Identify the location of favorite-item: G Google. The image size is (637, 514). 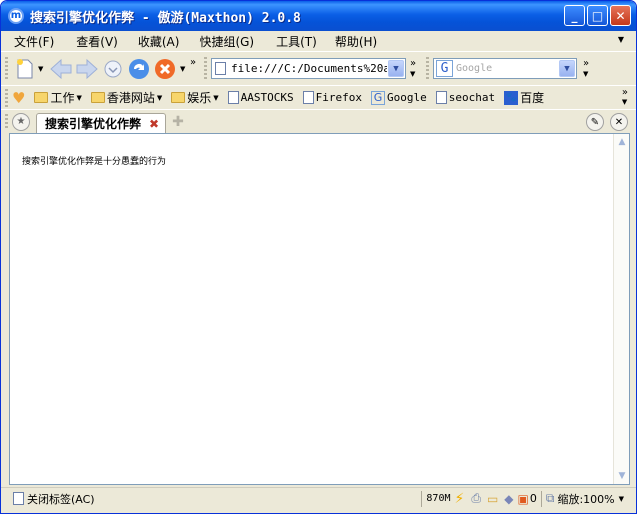
(399, 97).